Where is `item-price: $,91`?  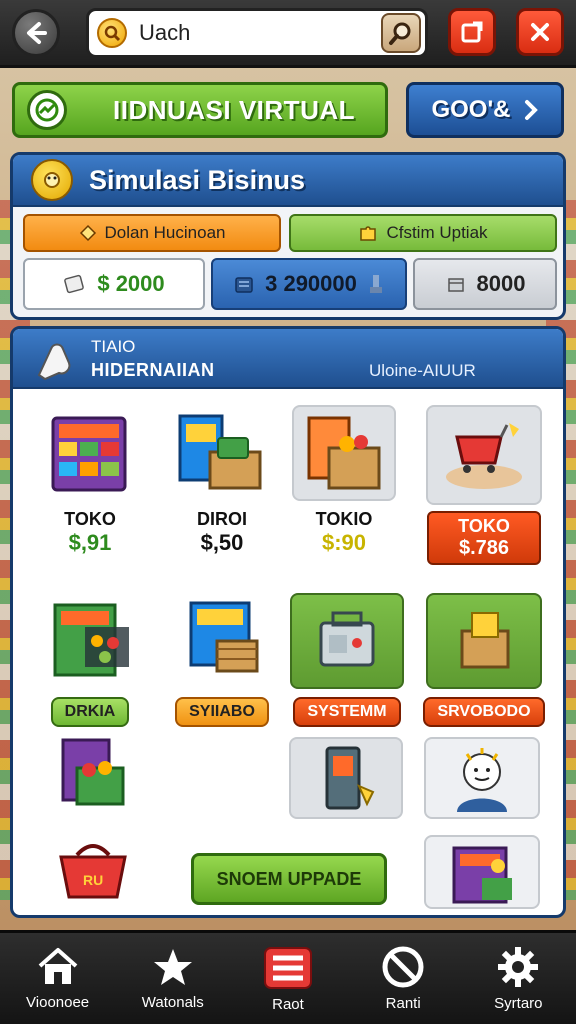
item-price: $,91 is located at coordinates (90, 542).